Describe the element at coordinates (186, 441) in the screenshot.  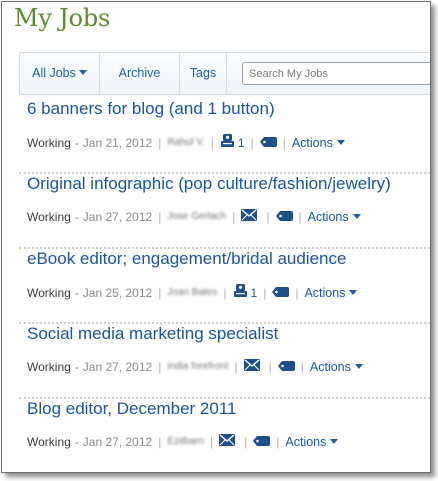
I see `job-owner-blurred: Ezitbarn` at that location.